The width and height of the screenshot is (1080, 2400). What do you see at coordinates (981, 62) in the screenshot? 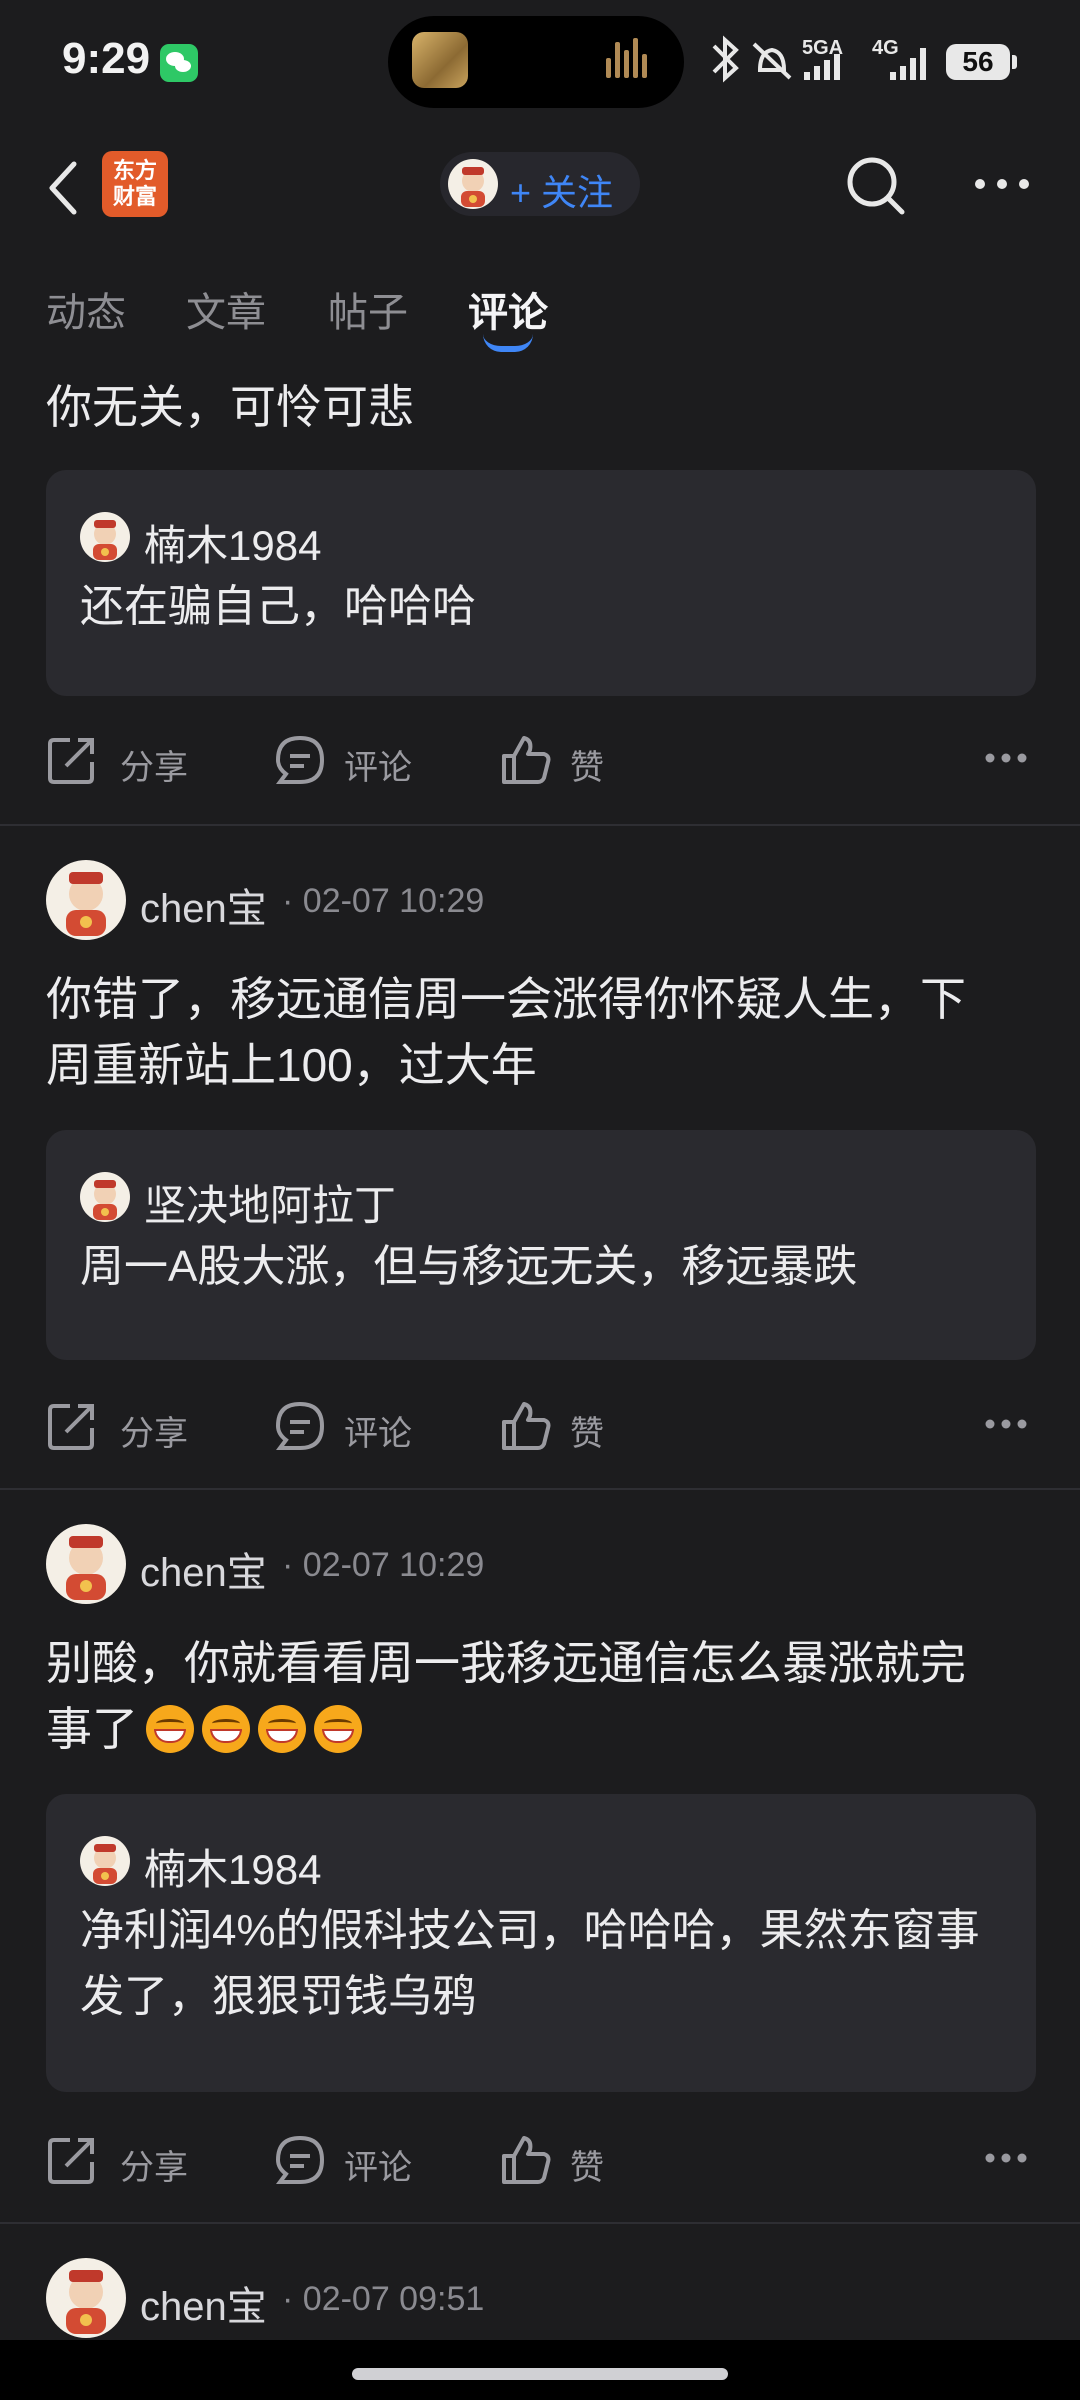
I see `battery-indicator: 56` at bounding box center [981, 62].